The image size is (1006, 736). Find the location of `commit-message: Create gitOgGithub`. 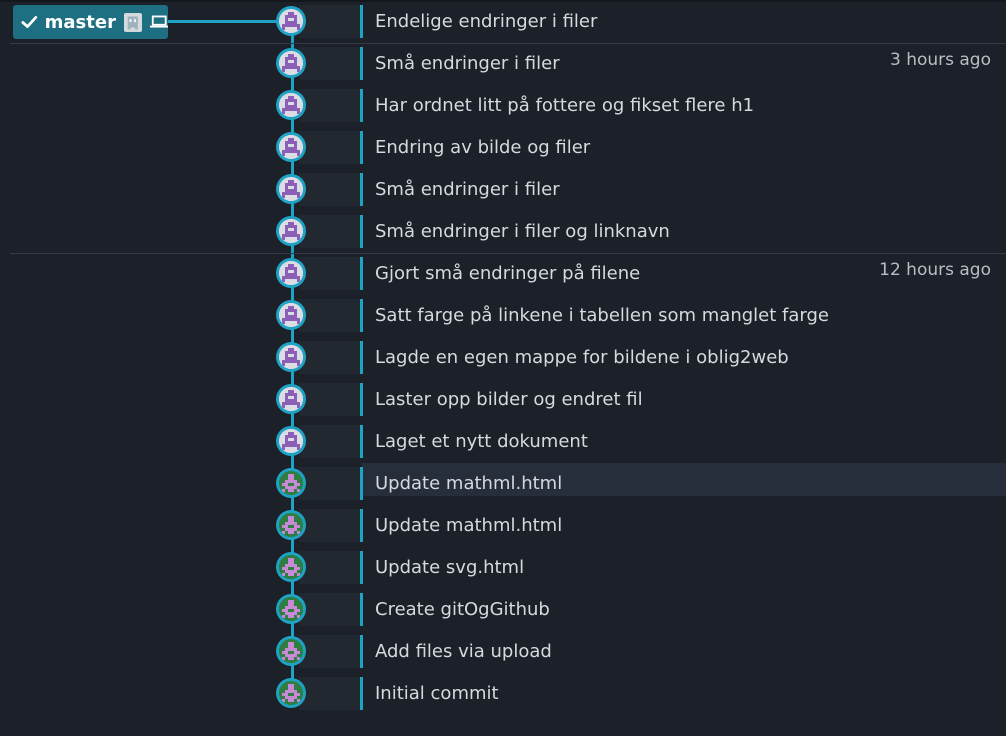

commit-message: Create gitOgGithub is located at coordinates (462, 609).